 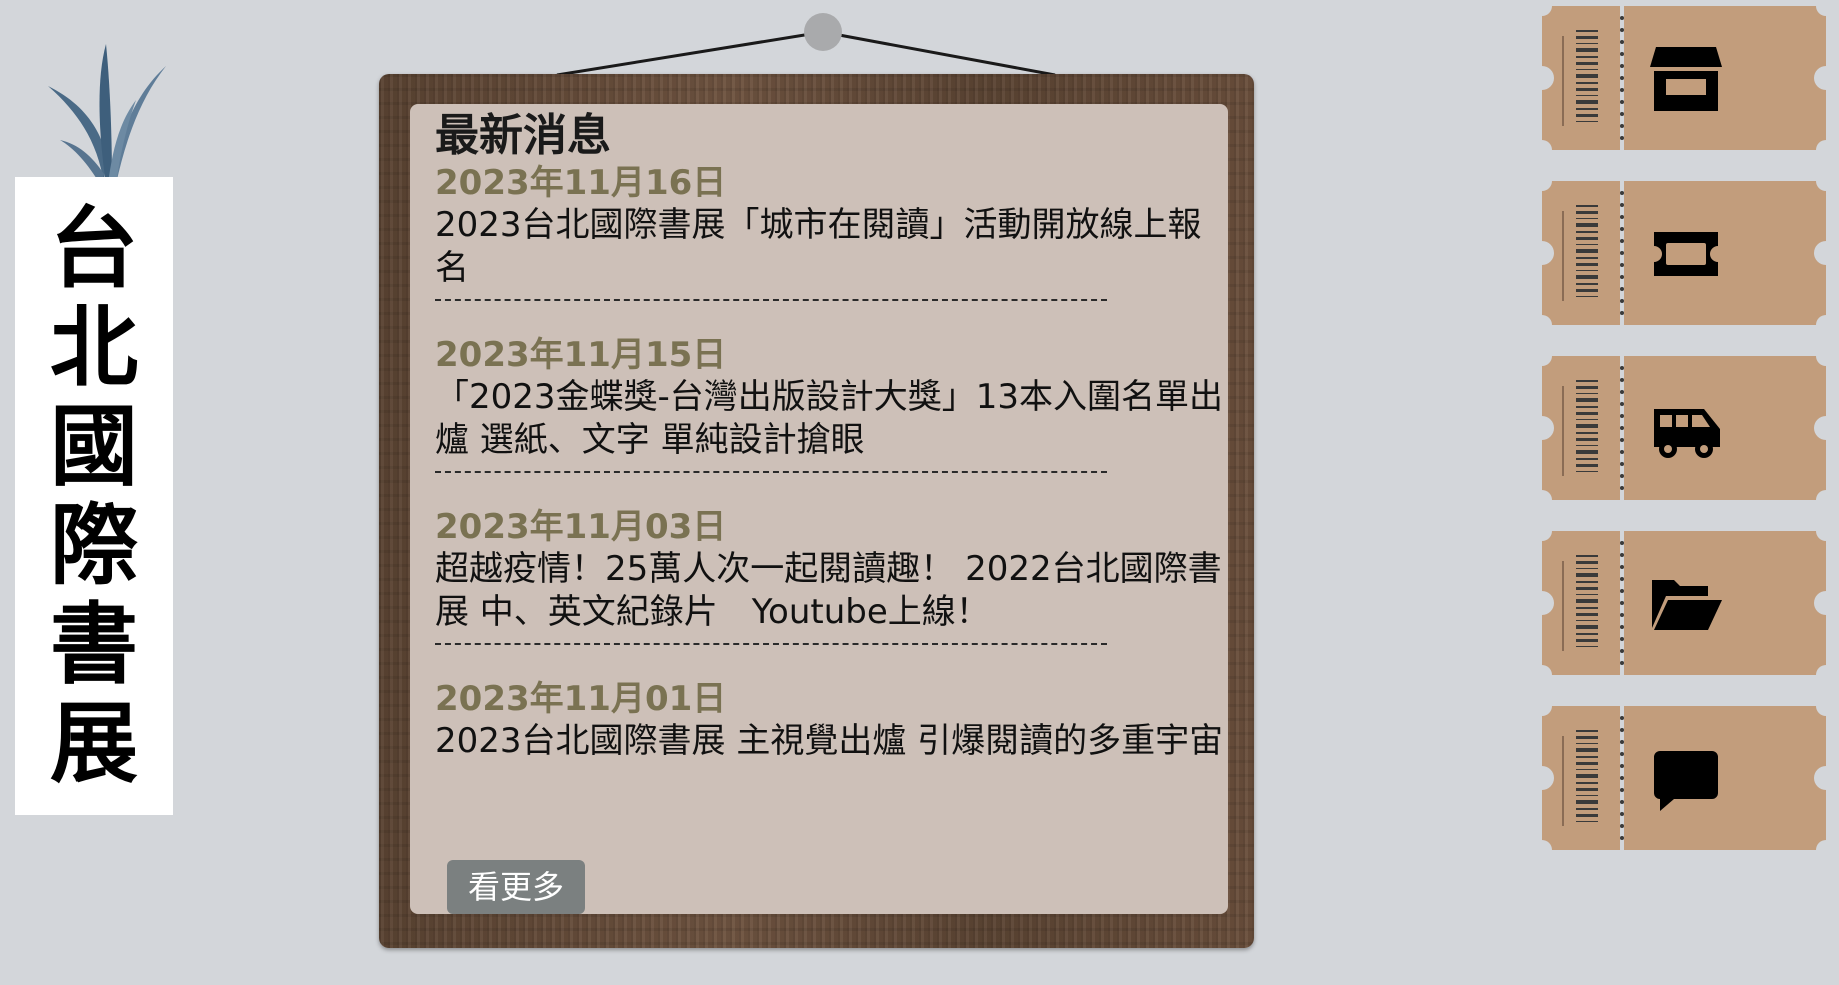 What do you see at coordinates (93, 347) in the screenshot?
I see `banner-char: 北` at bounding box center [93, 347].